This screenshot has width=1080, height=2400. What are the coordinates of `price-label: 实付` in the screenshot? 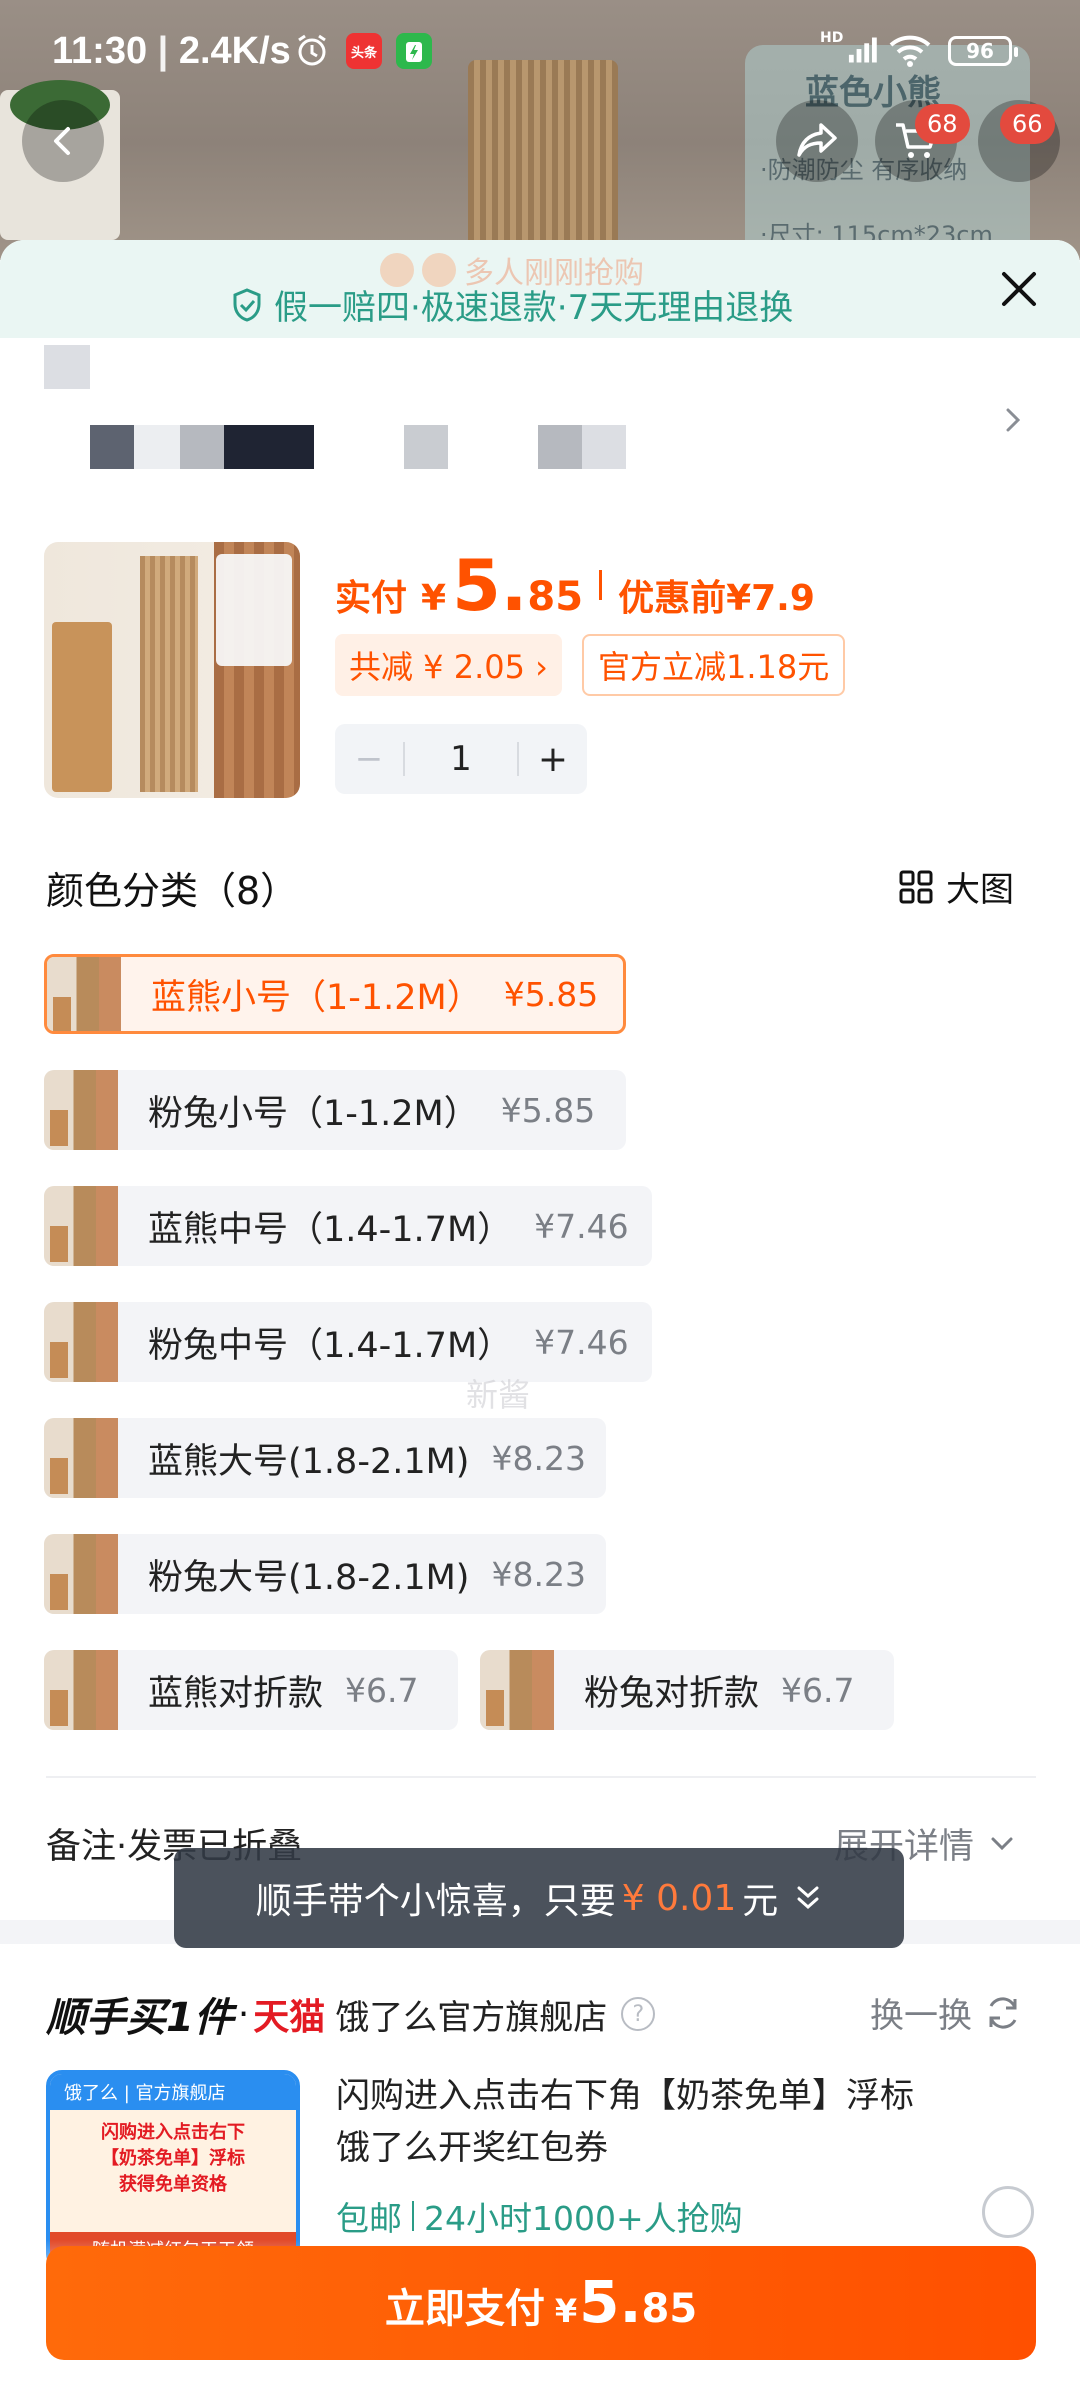 It's located at (371, 598).